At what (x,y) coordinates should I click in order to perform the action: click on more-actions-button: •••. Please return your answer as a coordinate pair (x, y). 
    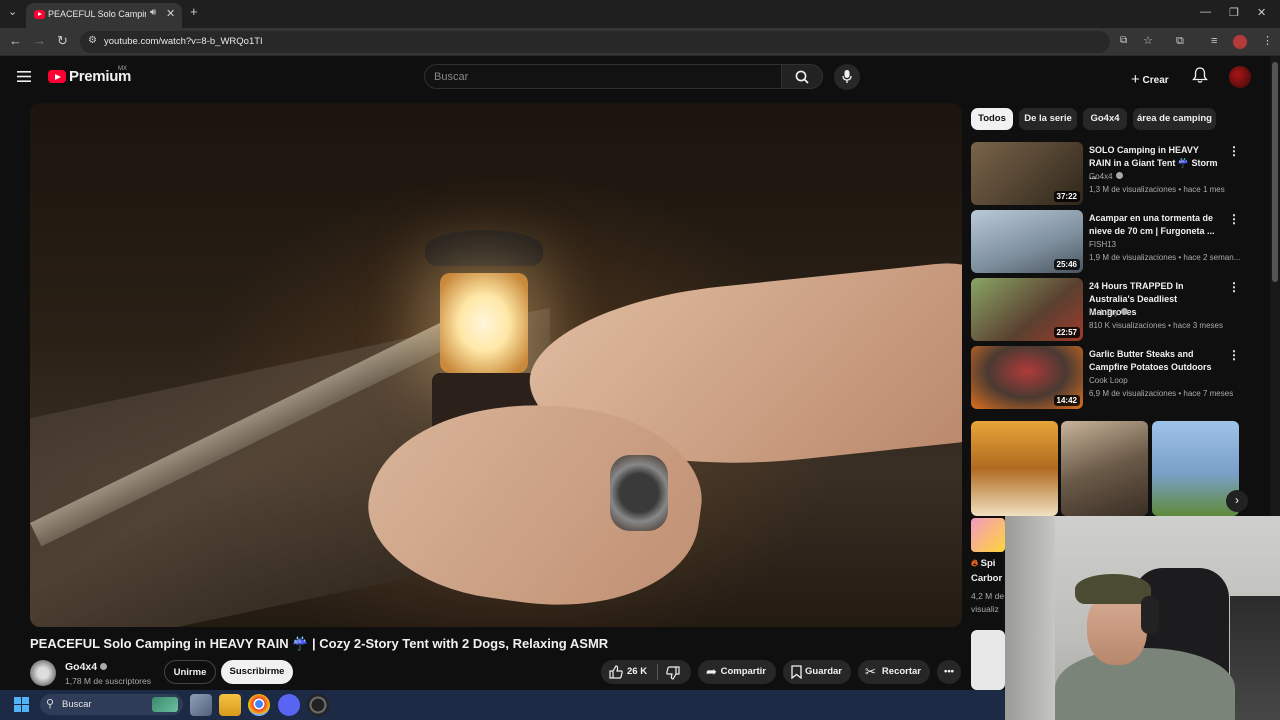
    Looking at the image, I should click on (949, 672).